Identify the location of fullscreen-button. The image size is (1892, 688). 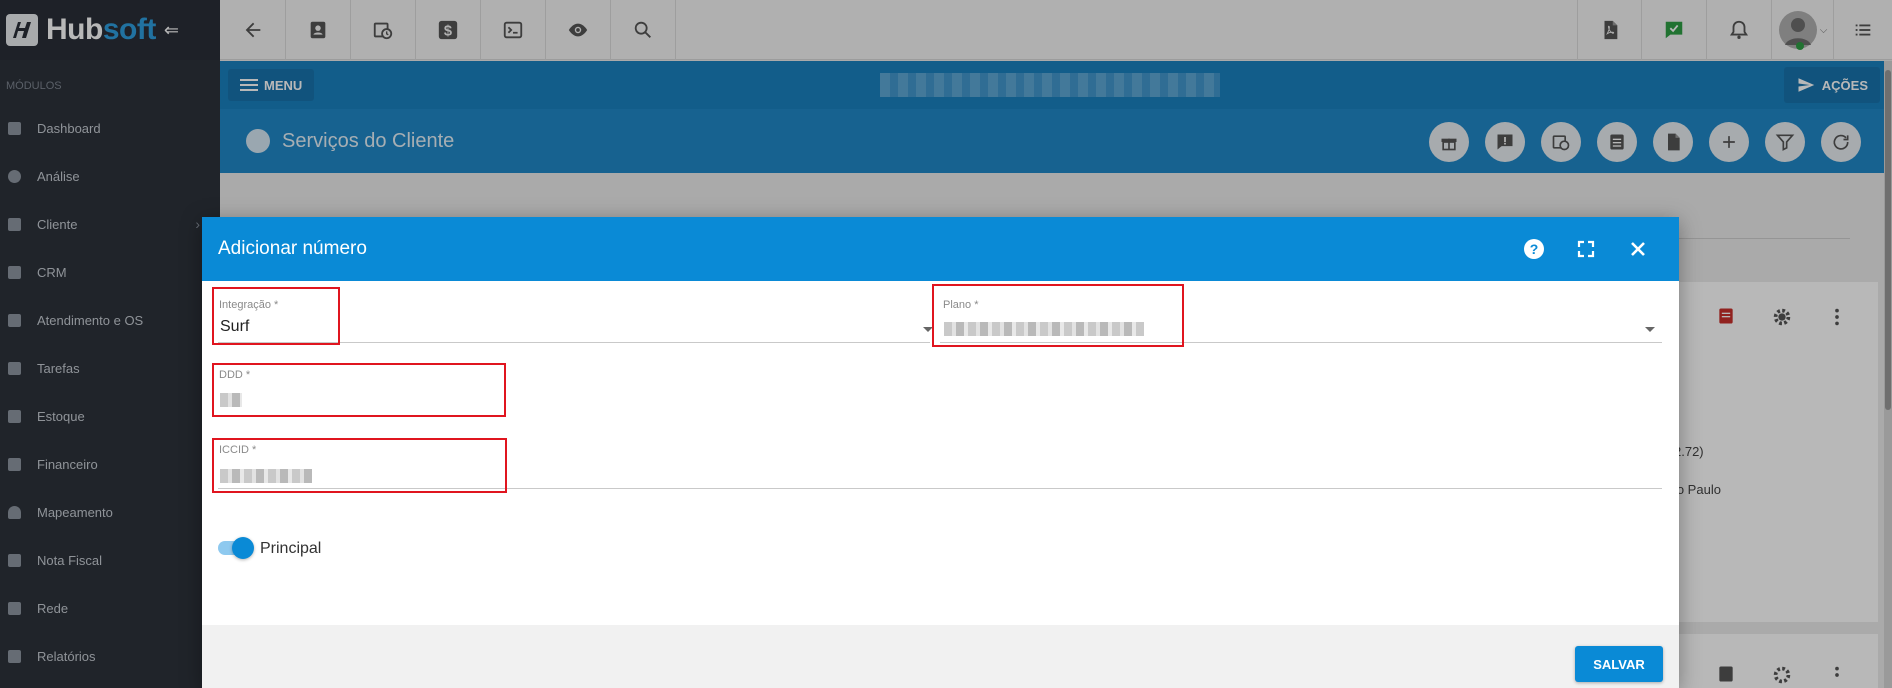
(1586, 249).